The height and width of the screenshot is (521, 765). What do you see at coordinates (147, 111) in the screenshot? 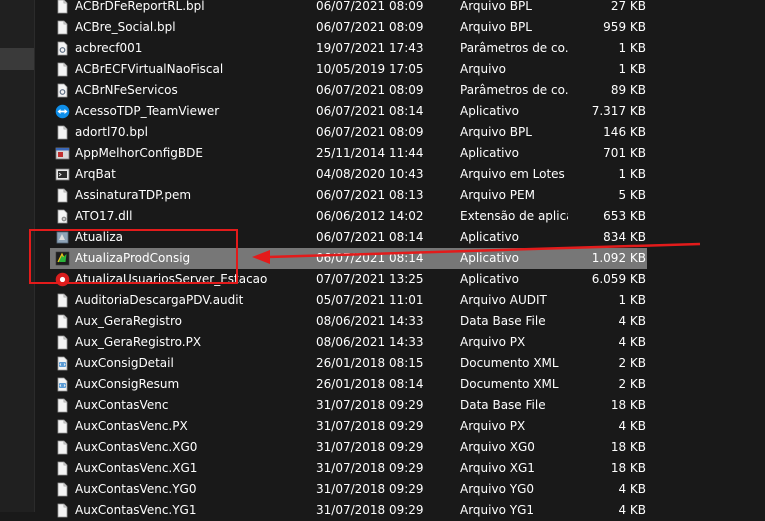
I see `file-name: AcessoTDP_TeamViewer` at bounding box center [147, 111].